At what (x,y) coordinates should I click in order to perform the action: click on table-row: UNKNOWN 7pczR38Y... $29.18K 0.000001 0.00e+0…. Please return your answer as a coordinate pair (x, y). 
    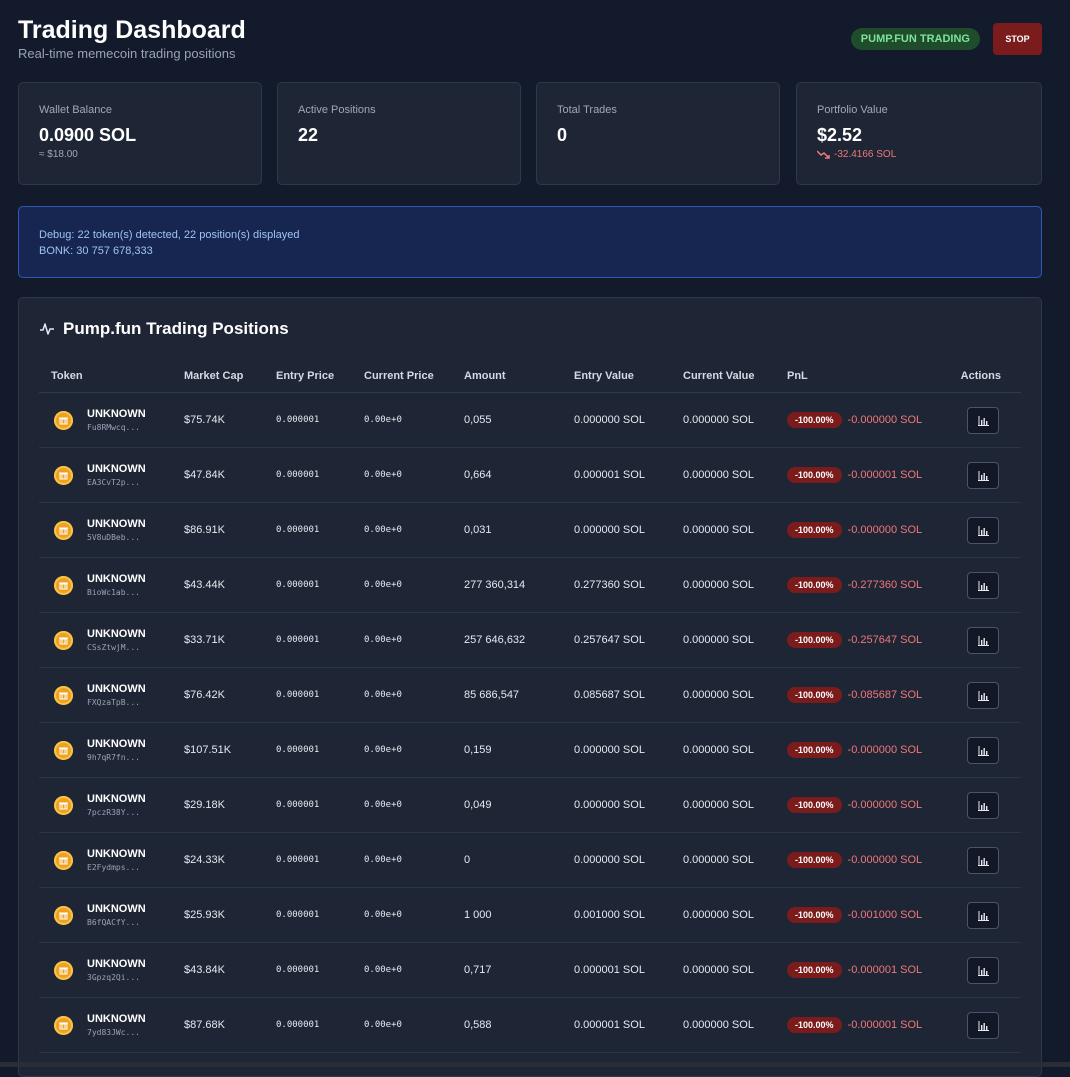
    Looking at the image, I should click on (530, 805).